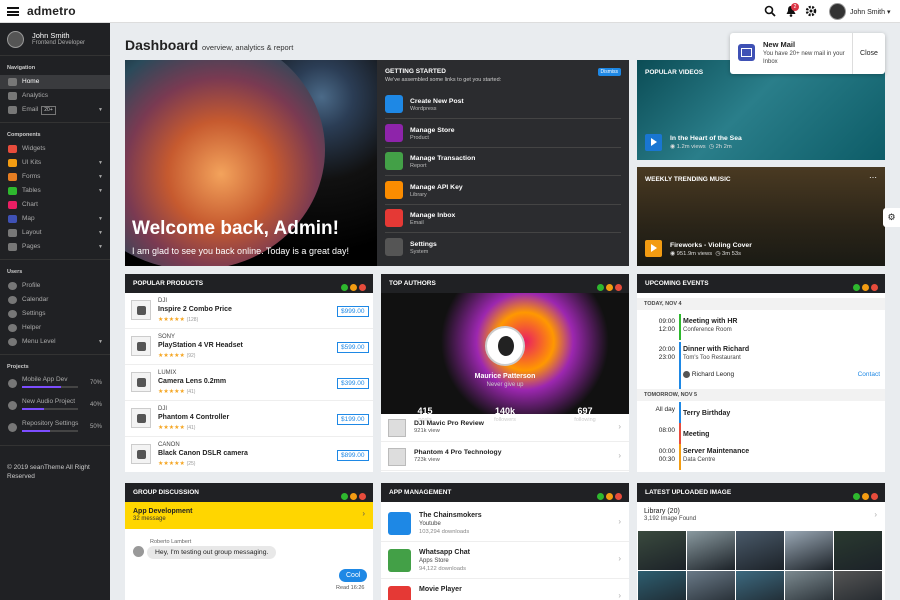 The image size is (900, 600). What do you see at coordinates (55, 39) in the screenshot?
I see `sidebar-profile: John Smith Frontend Developer` at bounding box center [55, 39].